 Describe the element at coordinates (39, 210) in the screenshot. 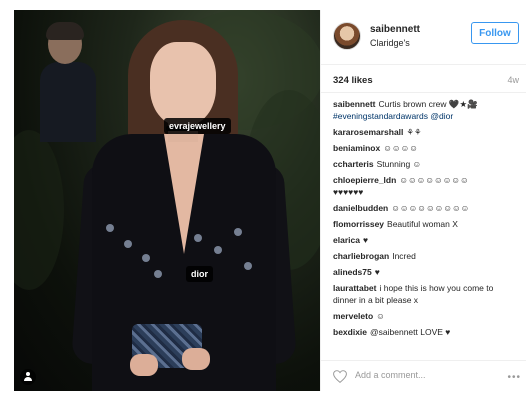

I see `background-foliage` at that location.